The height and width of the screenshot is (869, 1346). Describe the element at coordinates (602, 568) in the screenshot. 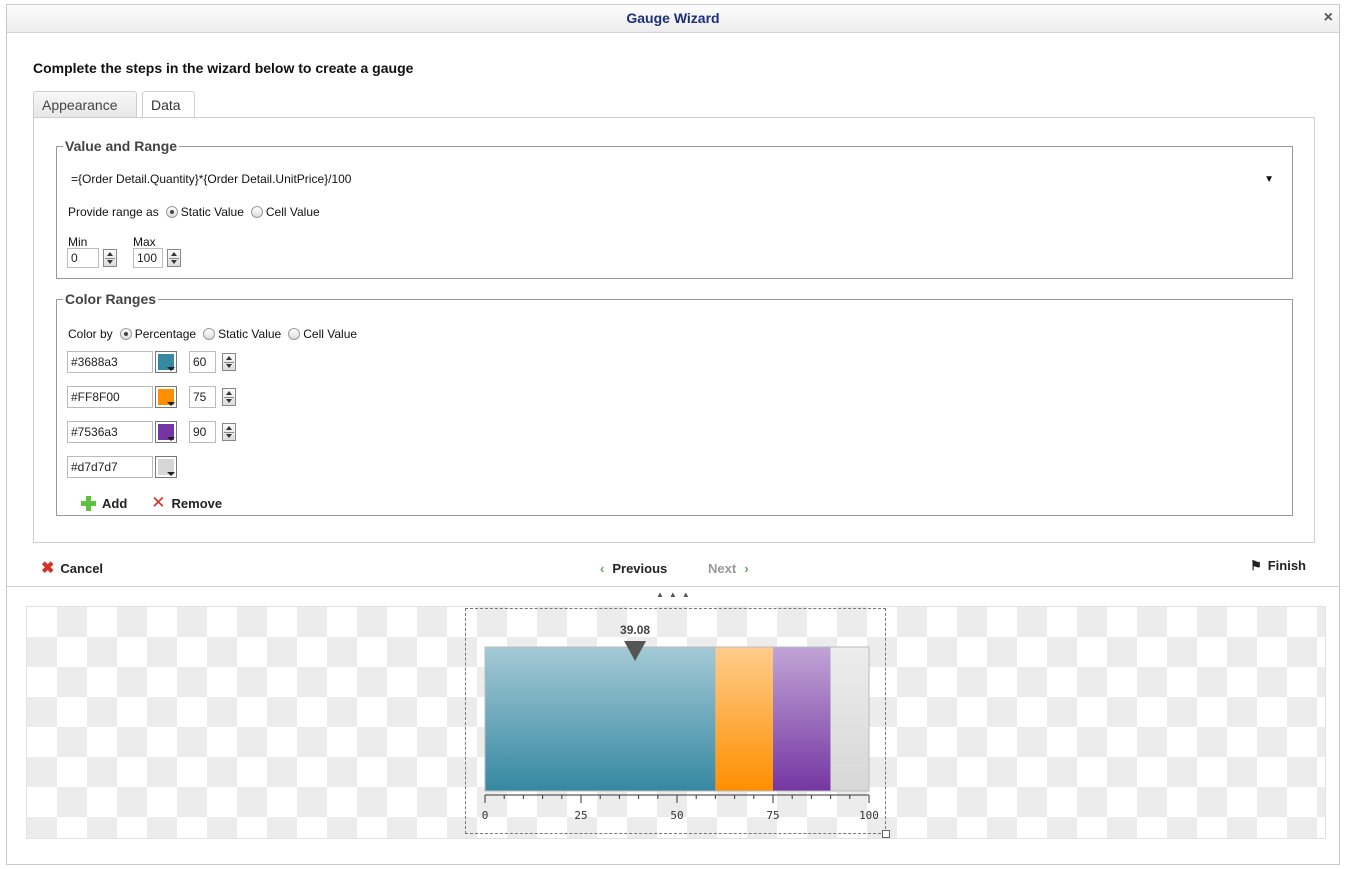

I see `chevron-left-icon: ‹` at that location.